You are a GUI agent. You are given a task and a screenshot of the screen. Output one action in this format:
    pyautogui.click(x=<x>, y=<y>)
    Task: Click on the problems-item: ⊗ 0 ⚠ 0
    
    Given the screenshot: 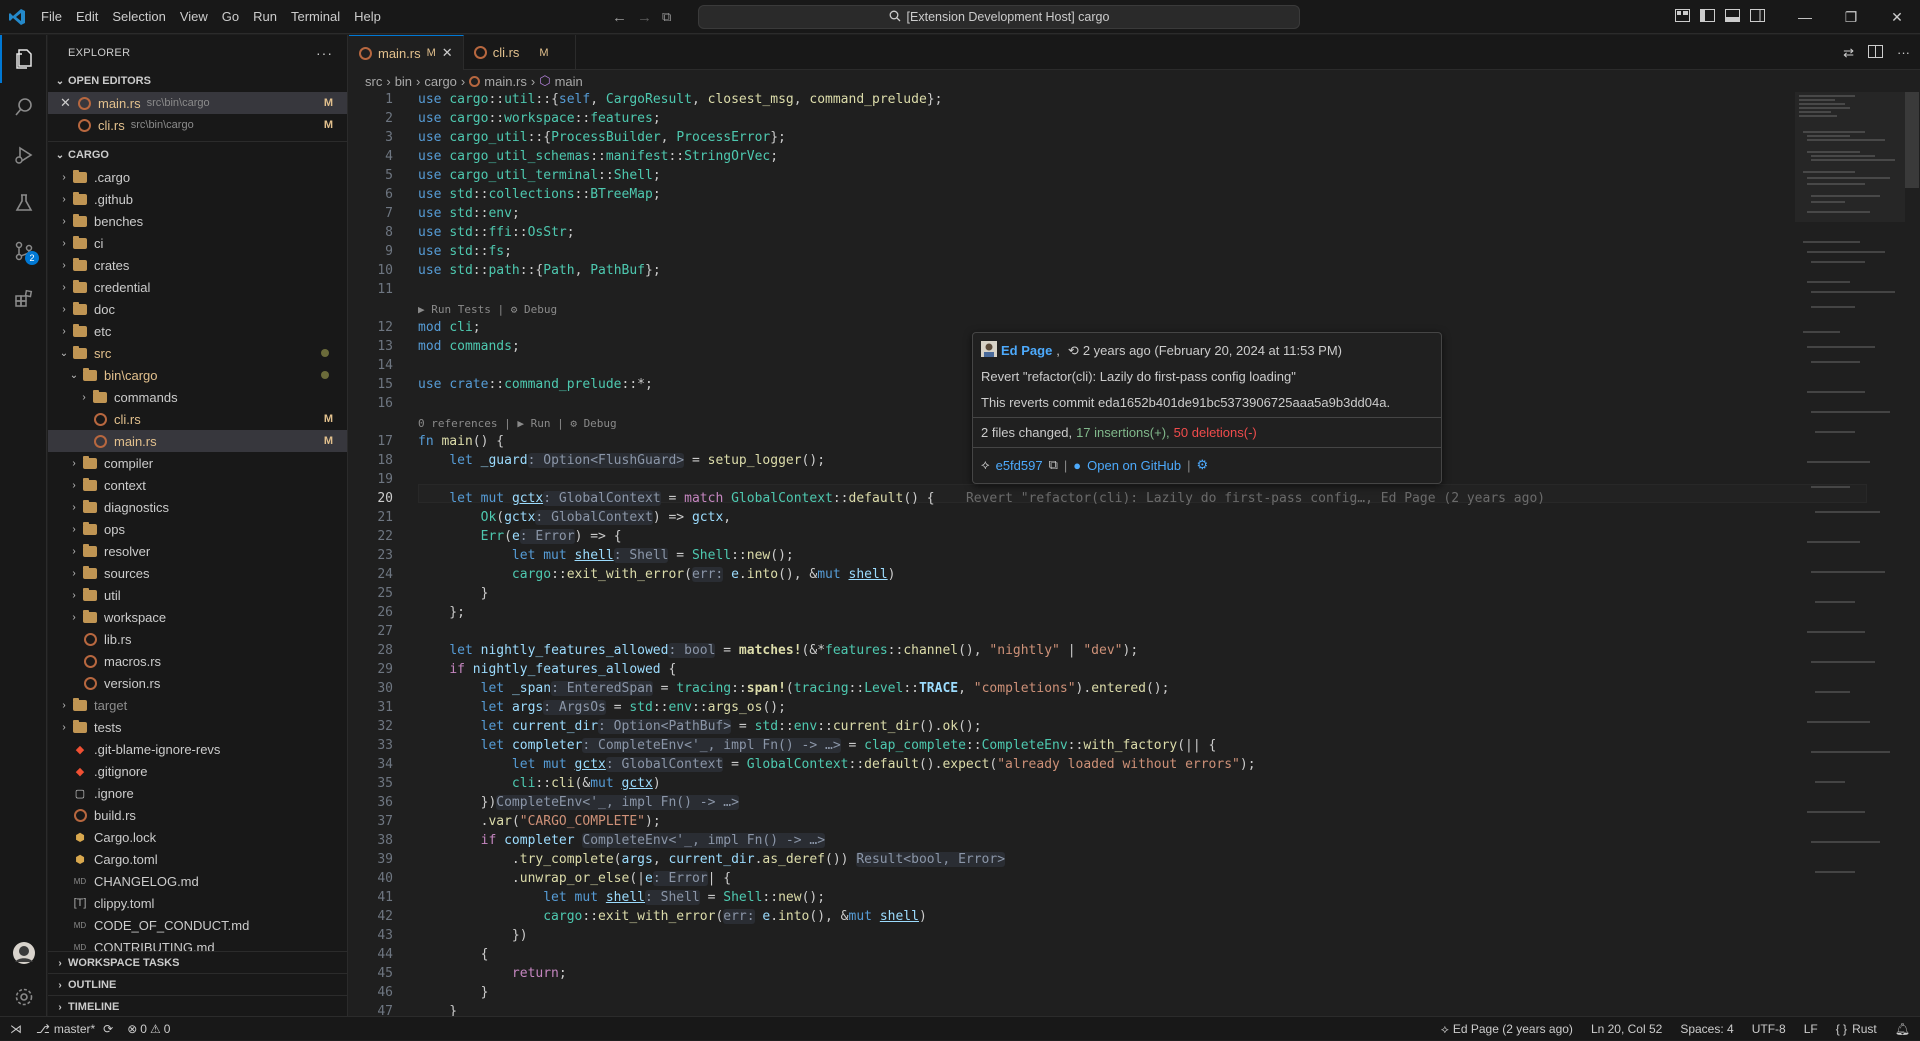 What is the action you would take?
    pyautogui.click(x=148, y=1029)
    